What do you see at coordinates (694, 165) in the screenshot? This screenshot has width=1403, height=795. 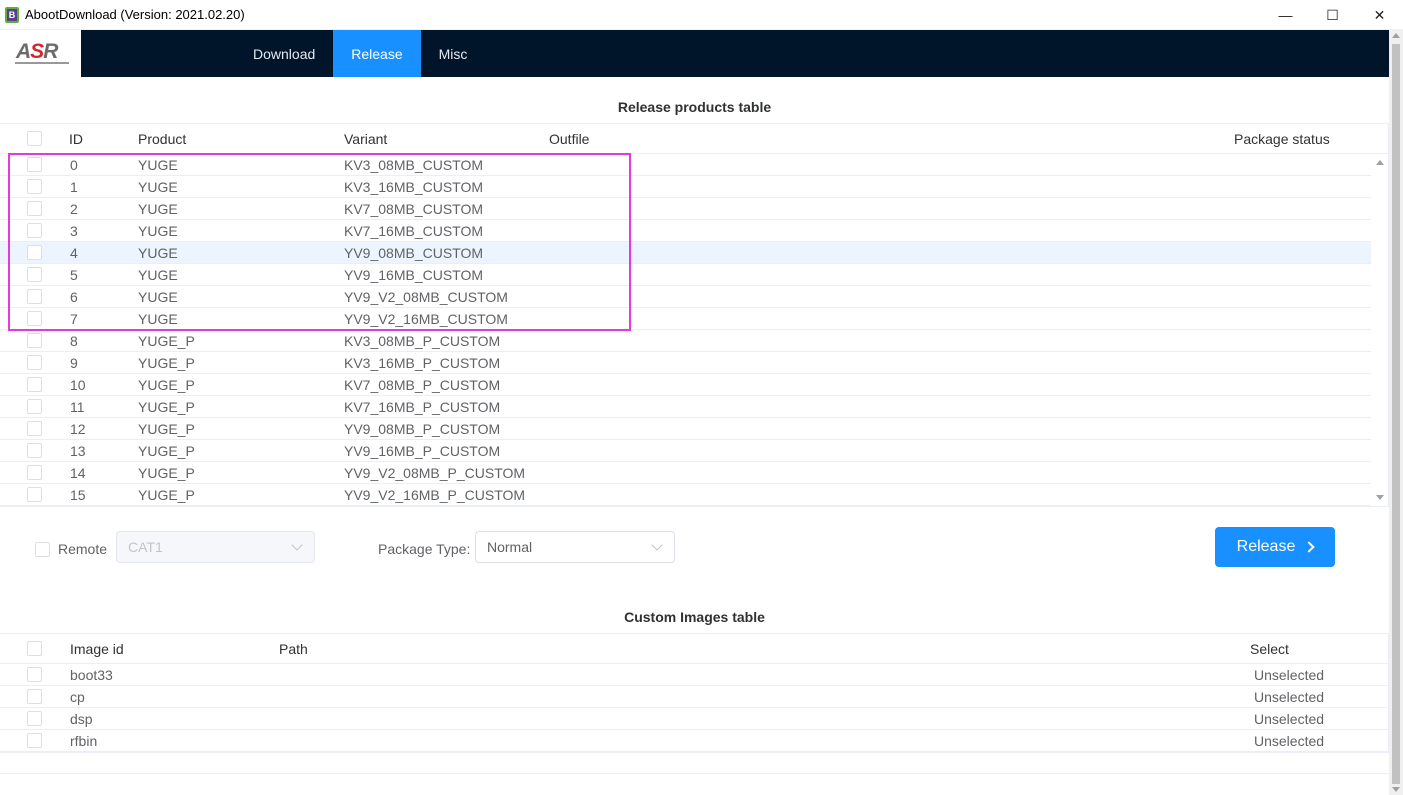 I see `table-row: 0 YUGE KV3_08MB_CUSTOM` at bounding box center [694, 165].